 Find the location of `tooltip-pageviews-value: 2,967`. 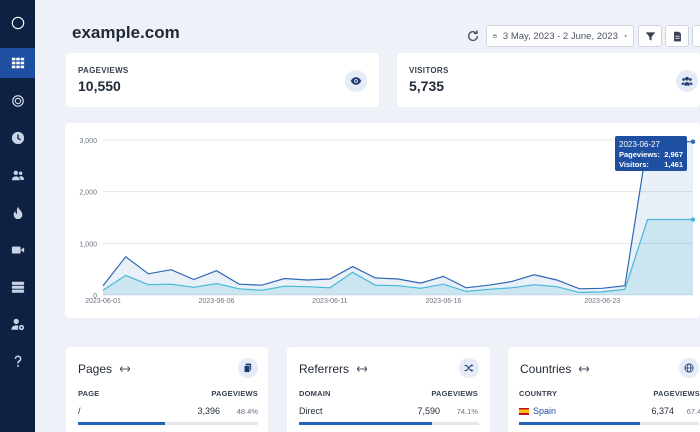

tooltip-pageviews-value: 2,967 is located at coordinates (673, 154).